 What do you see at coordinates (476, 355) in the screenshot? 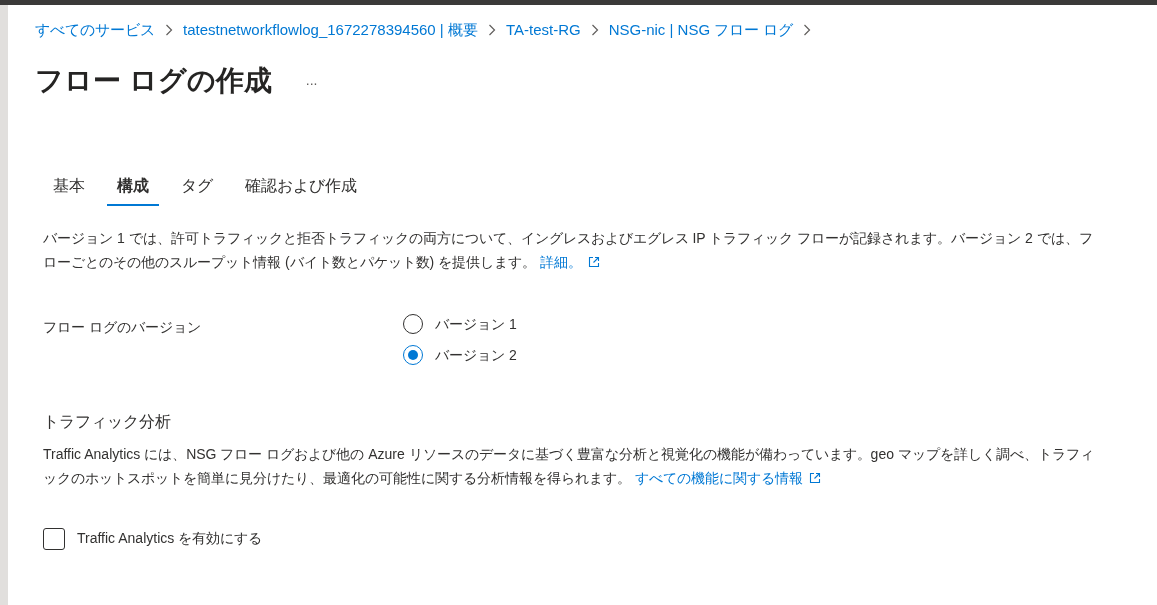
I see `radio-label: バージョン 2` at bounding box center [476, 355].